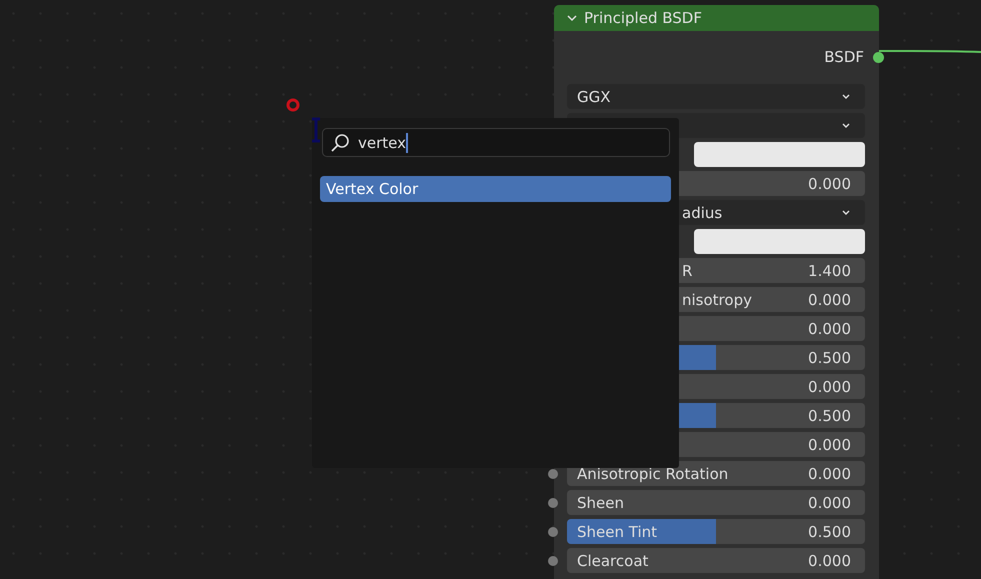  What do you see at coordinates (844, 57) in the screenshot?
I see `output-label: BSDF` at bounding box center [844, 57].